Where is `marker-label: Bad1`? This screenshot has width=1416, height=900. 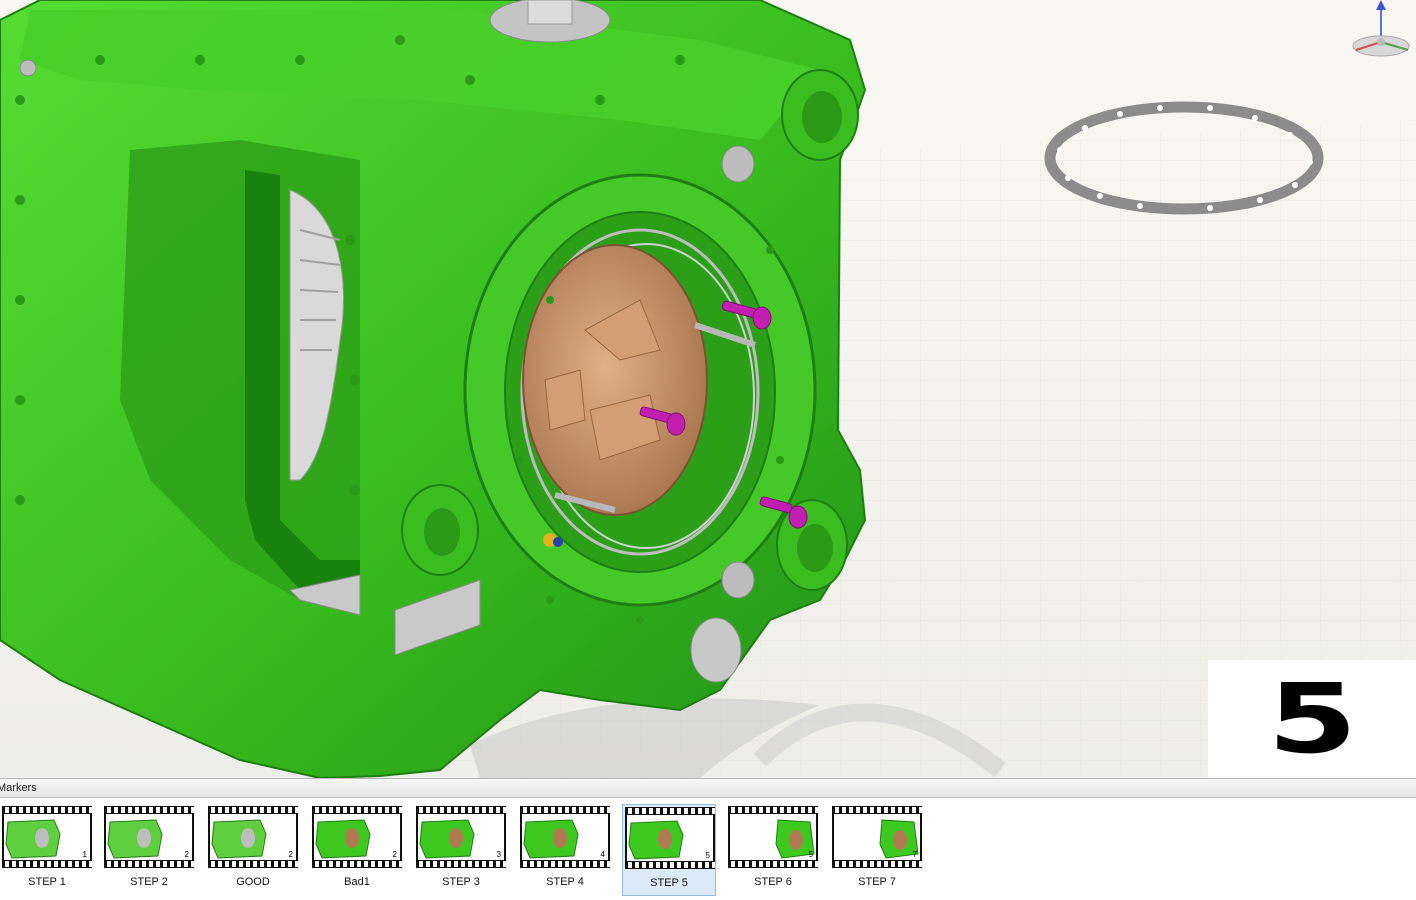
marker-label: Bad1 is located at coordinates (357, 882).